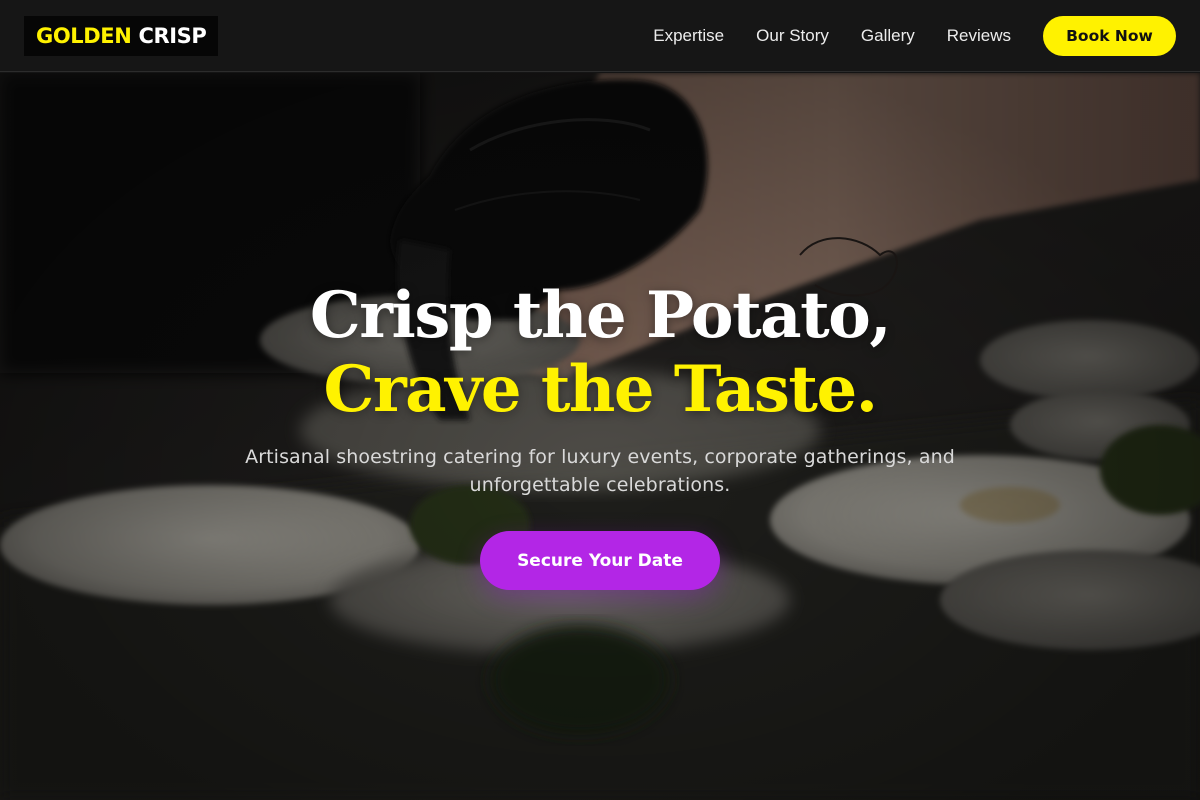 This screenshot has height=800, width=1200. Describe the element at coordinates (688, 36) in the screenshot. I see `nav-link-expertise: Expertise` at that location.